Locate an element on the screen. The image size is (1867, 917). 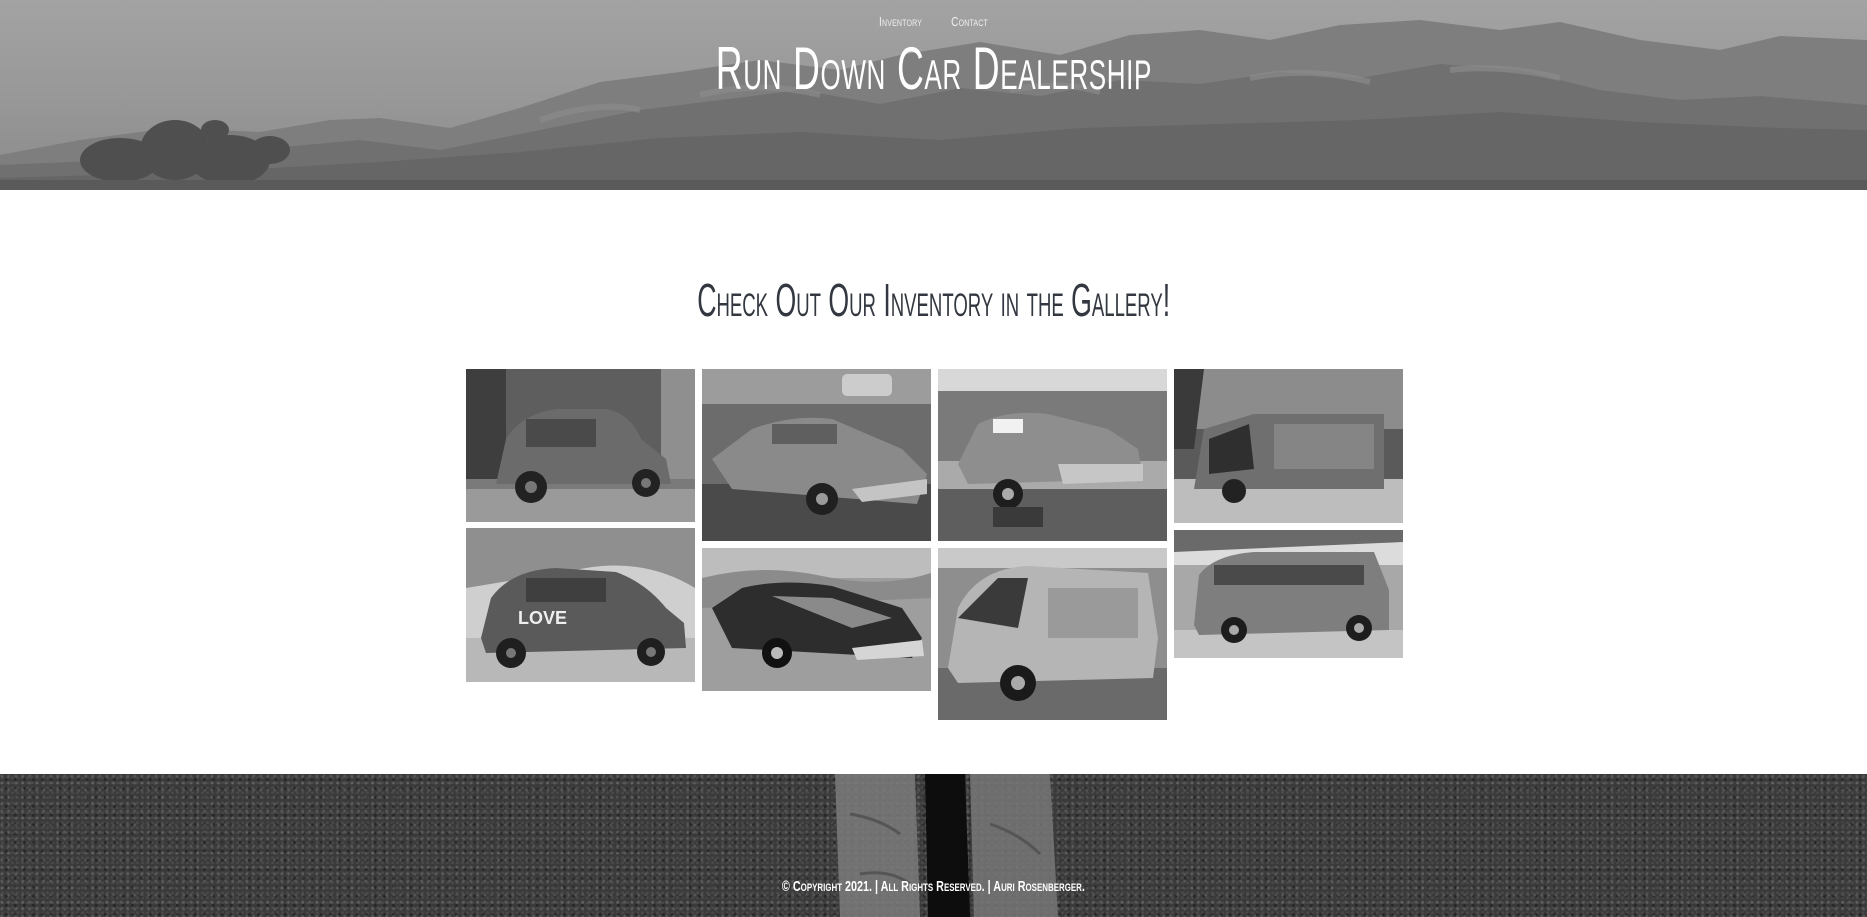
gallery-heading: Check Out Our Inventory in the Gallery! is located at coordinates (933, 300).